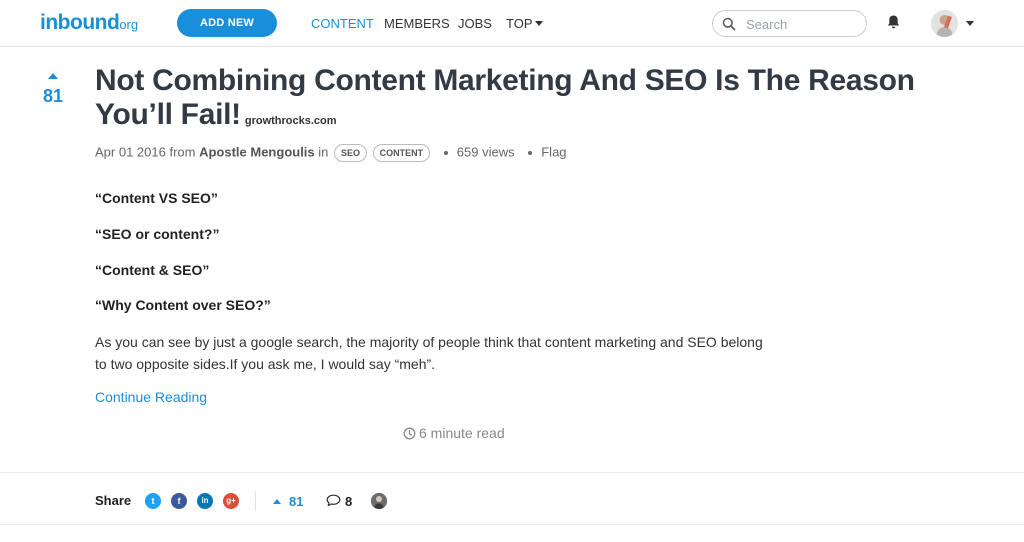 The image size is (1024, 542). What do you see at coordinates (183, 305) in the screenshot?
I see `quote-line: “Why Content over SEO?”` at bounding box center [183, 305].